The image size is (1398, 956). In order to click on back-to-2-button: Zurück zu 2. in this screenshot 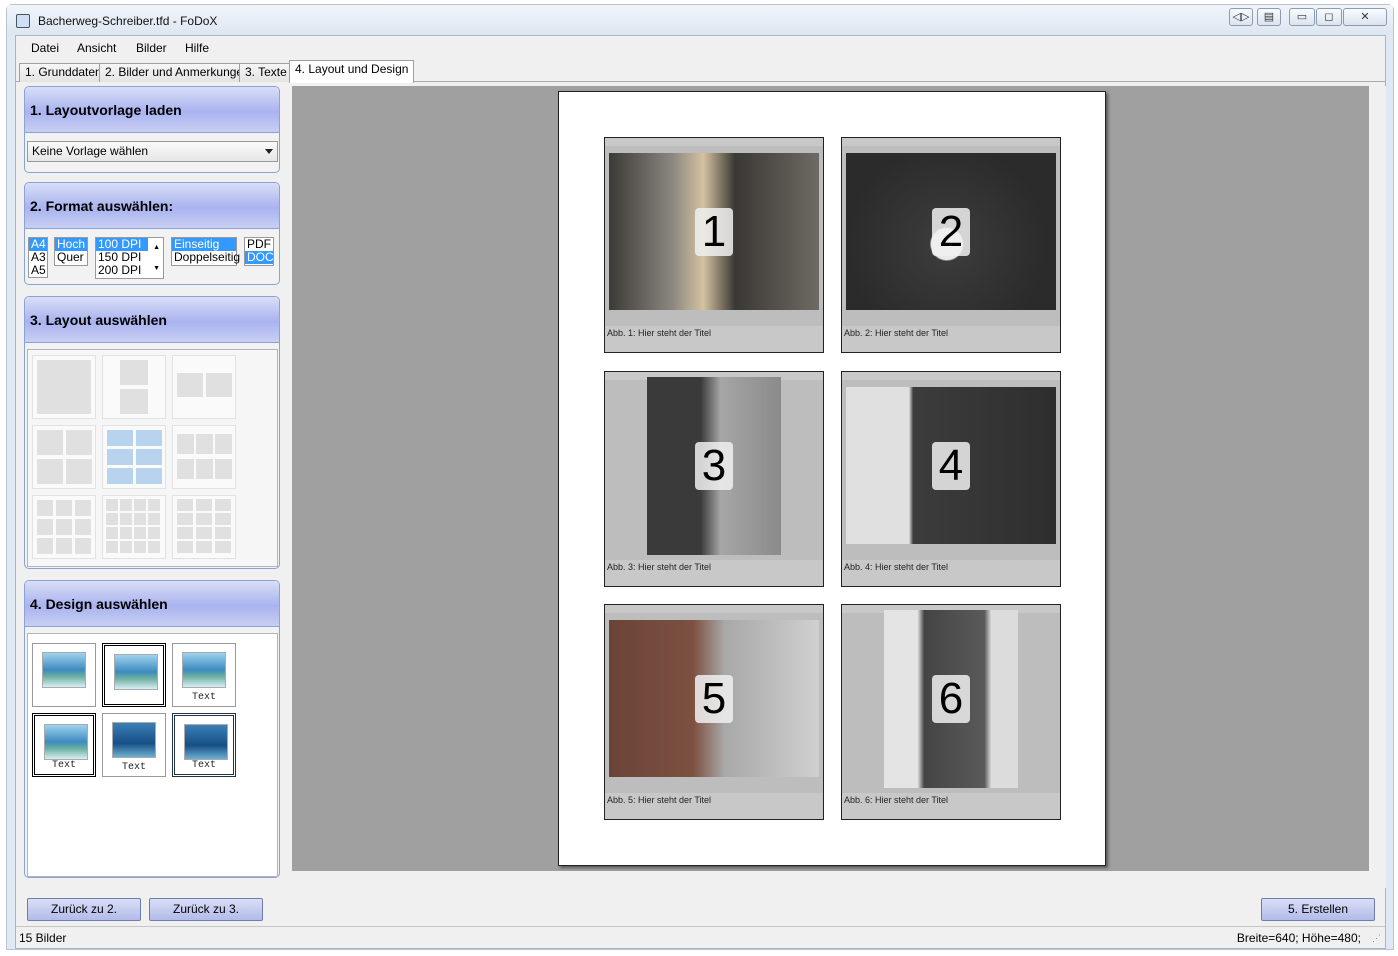, I will do `click(84, 909)`.